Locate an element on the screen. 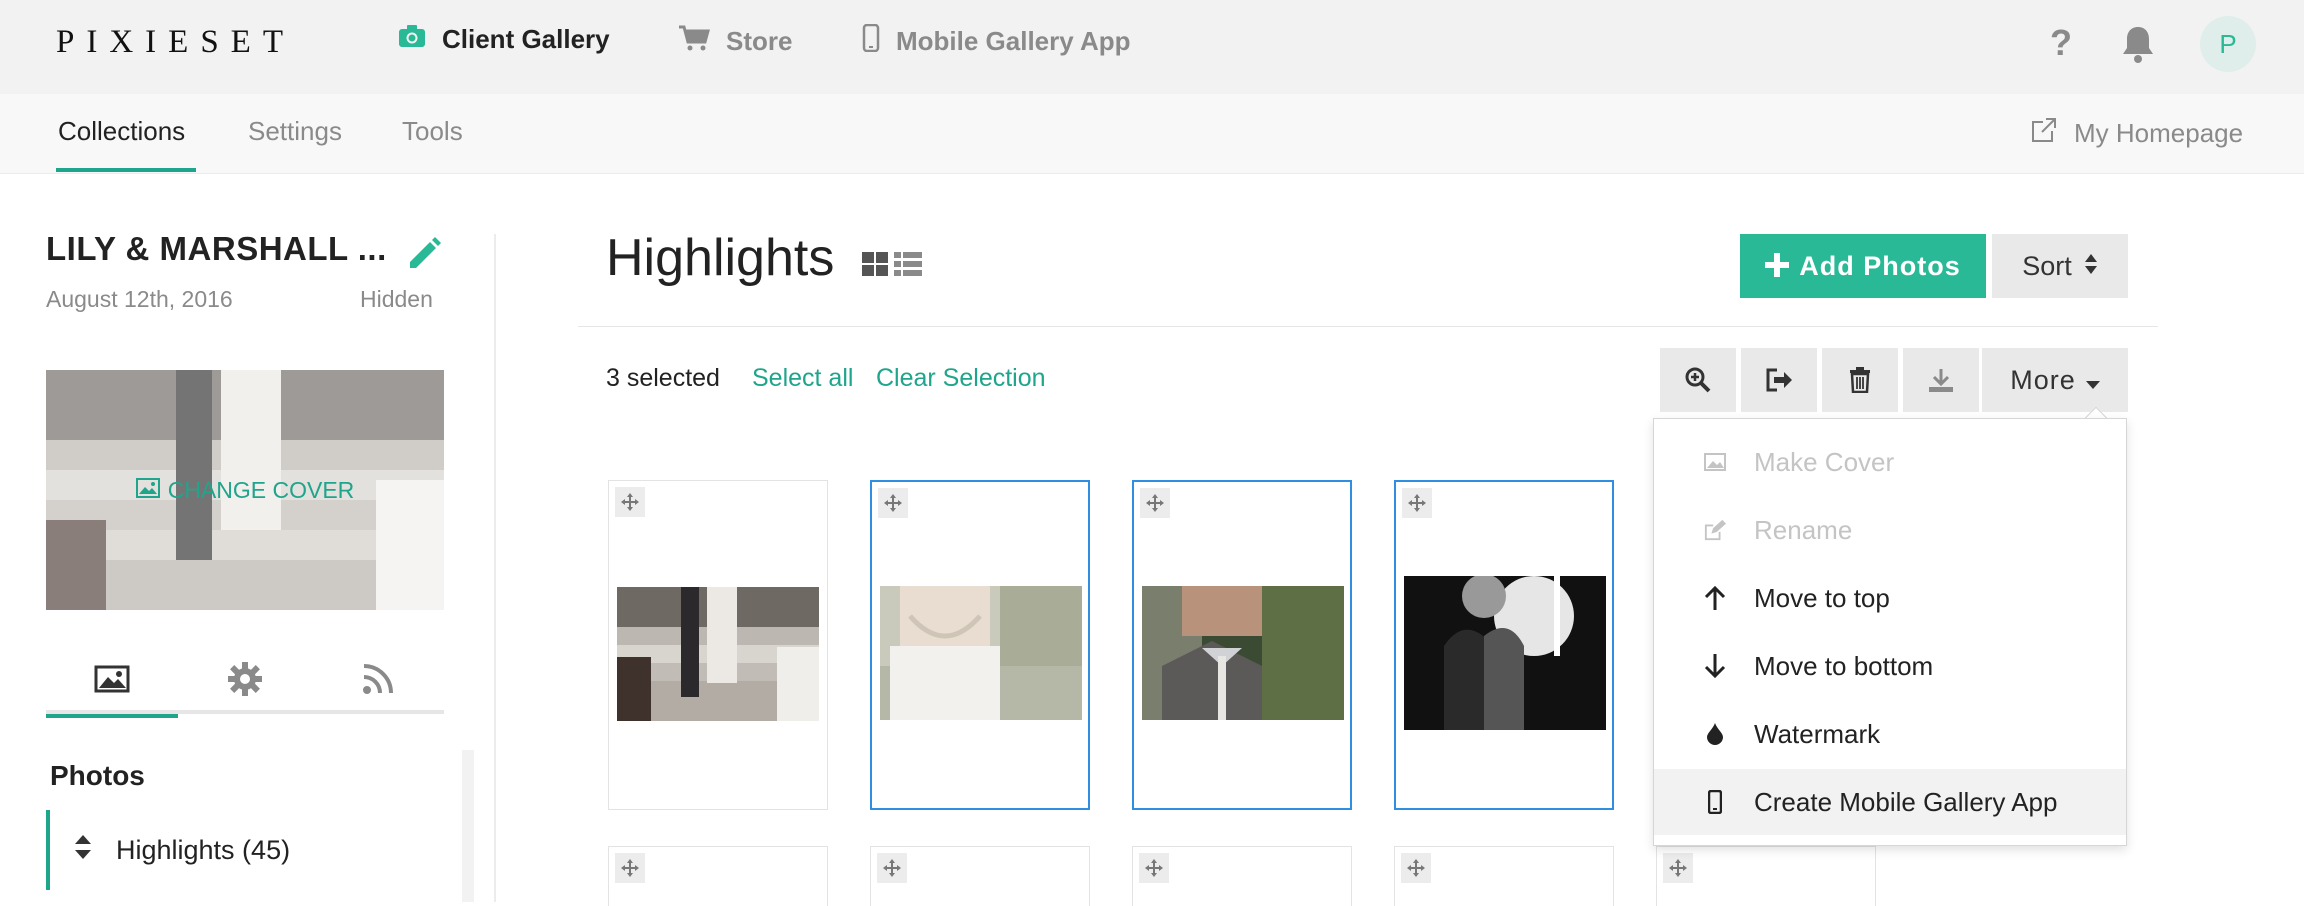 The image size is (2304, 906). nav-client-gallery-label: Client Gallery is located at coordinates (526, 39).